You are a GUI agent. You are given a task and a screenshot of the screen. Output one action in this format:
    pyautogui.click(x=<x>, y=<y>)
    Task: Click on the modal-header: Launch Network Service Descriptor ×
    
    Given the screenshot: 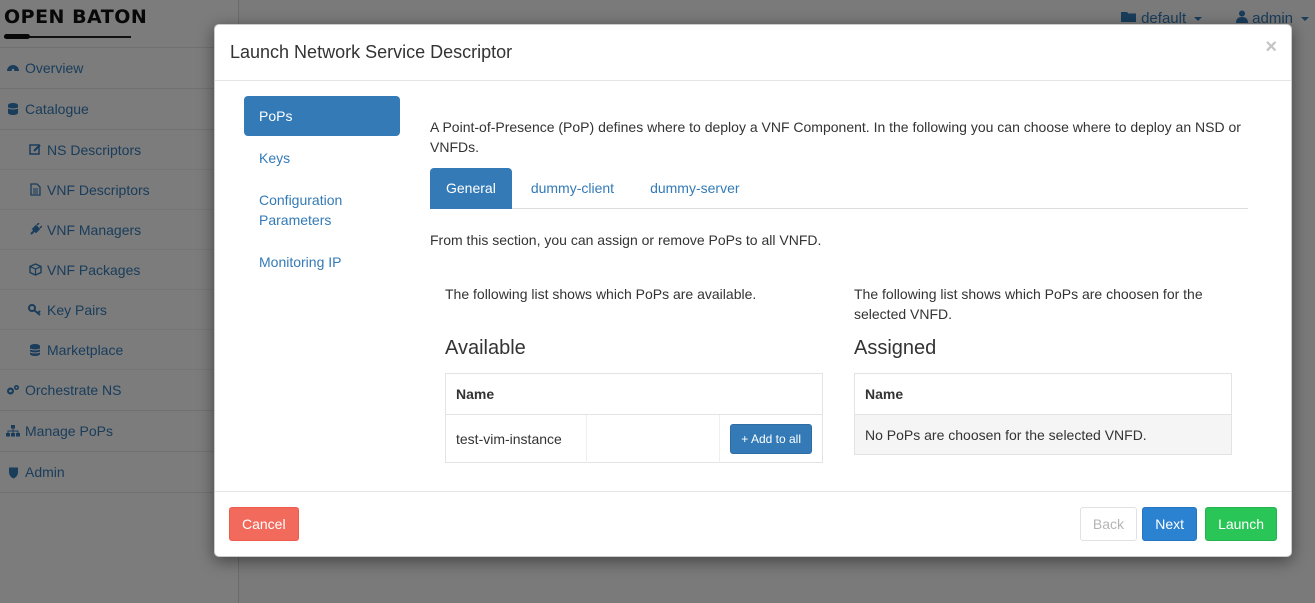 What is the action you would take?
    pyautogui.click(x=753, y=53)
    